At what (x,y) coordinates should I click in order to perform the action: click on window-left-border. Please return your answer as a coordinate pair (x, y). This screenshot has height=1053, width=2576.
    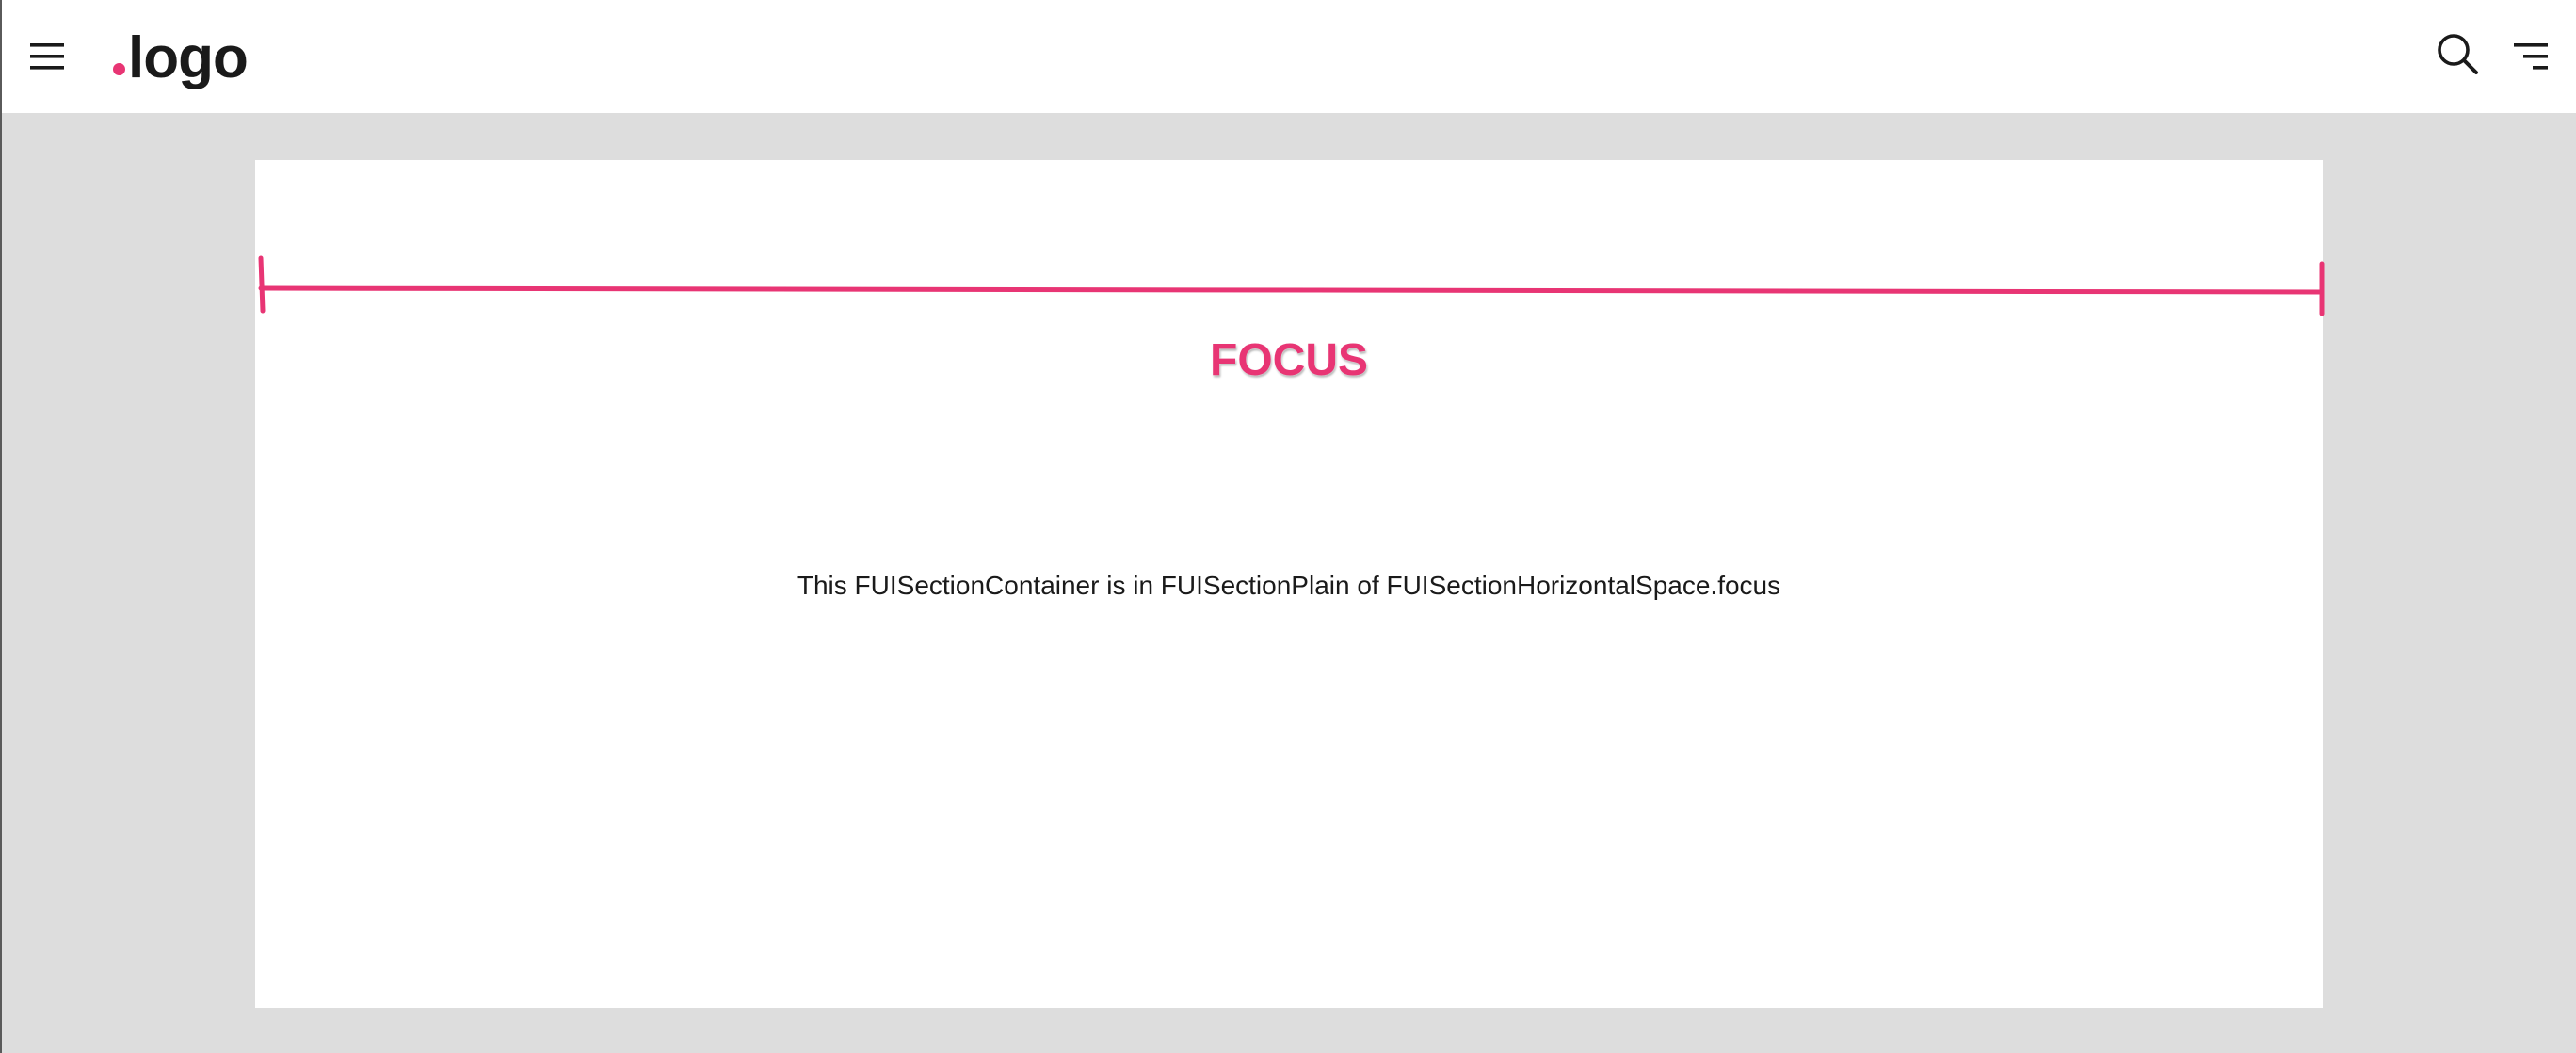
    Looking at the image, I should click on (1, 526).